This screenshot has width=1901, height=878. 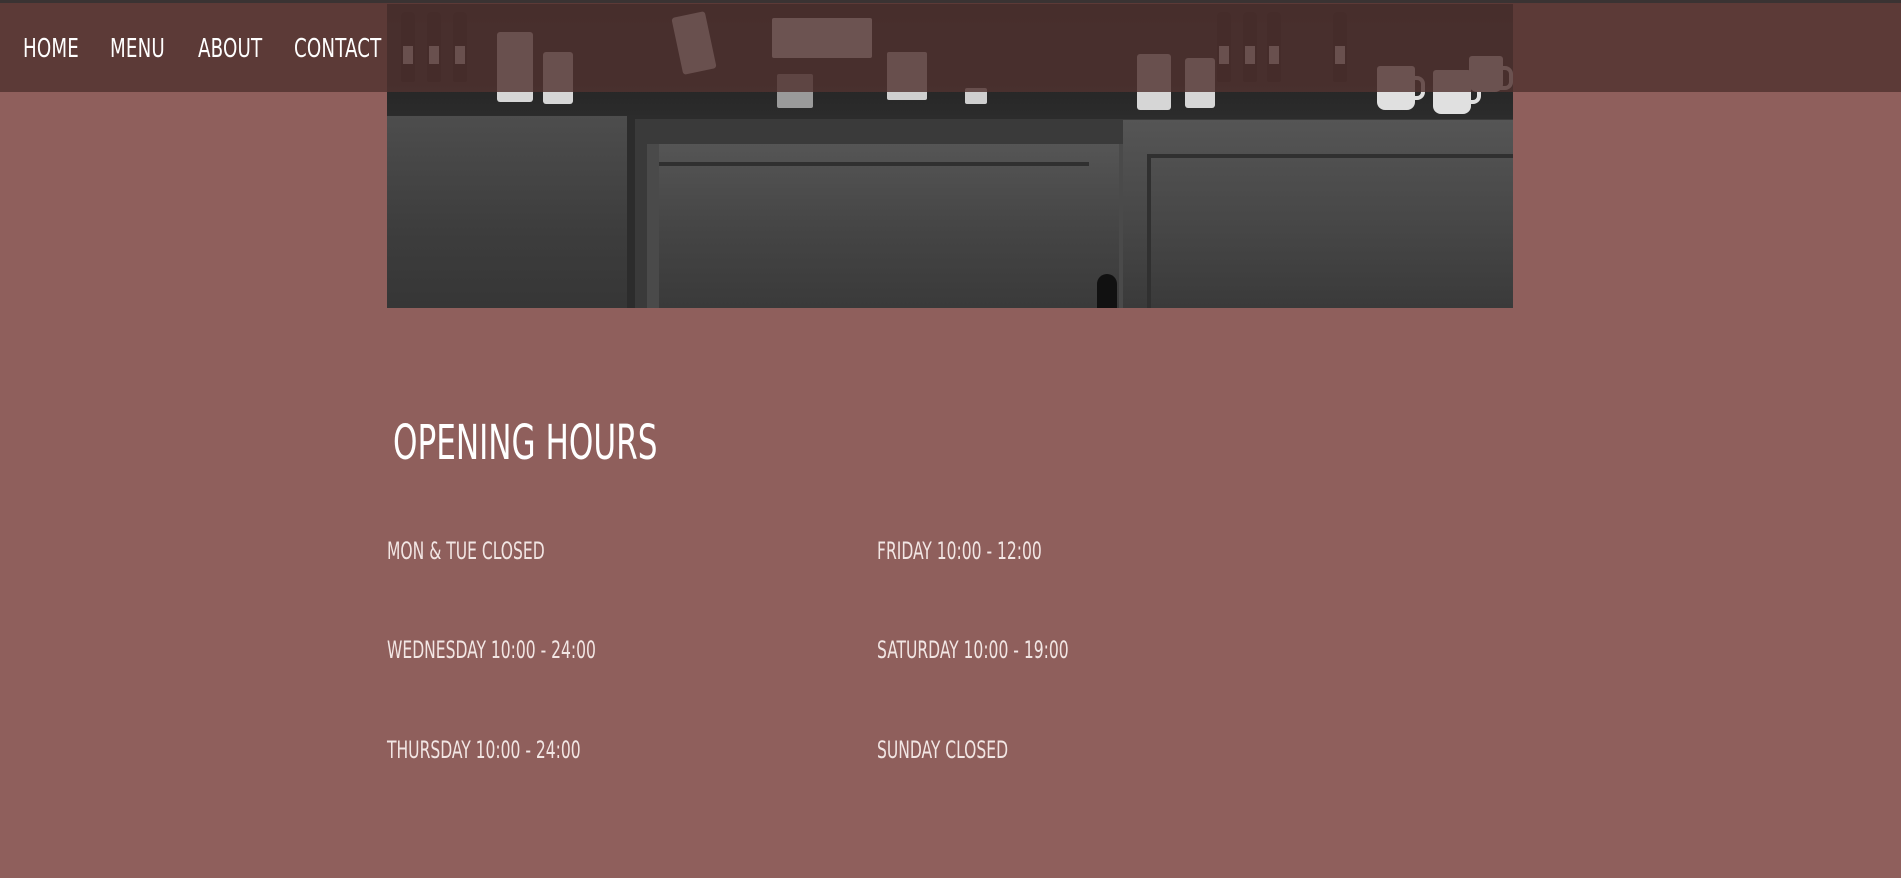 I want to click on hours-wednesday: WEDNESDAY 10:00 - 24:00, so click(x=491, y=650).